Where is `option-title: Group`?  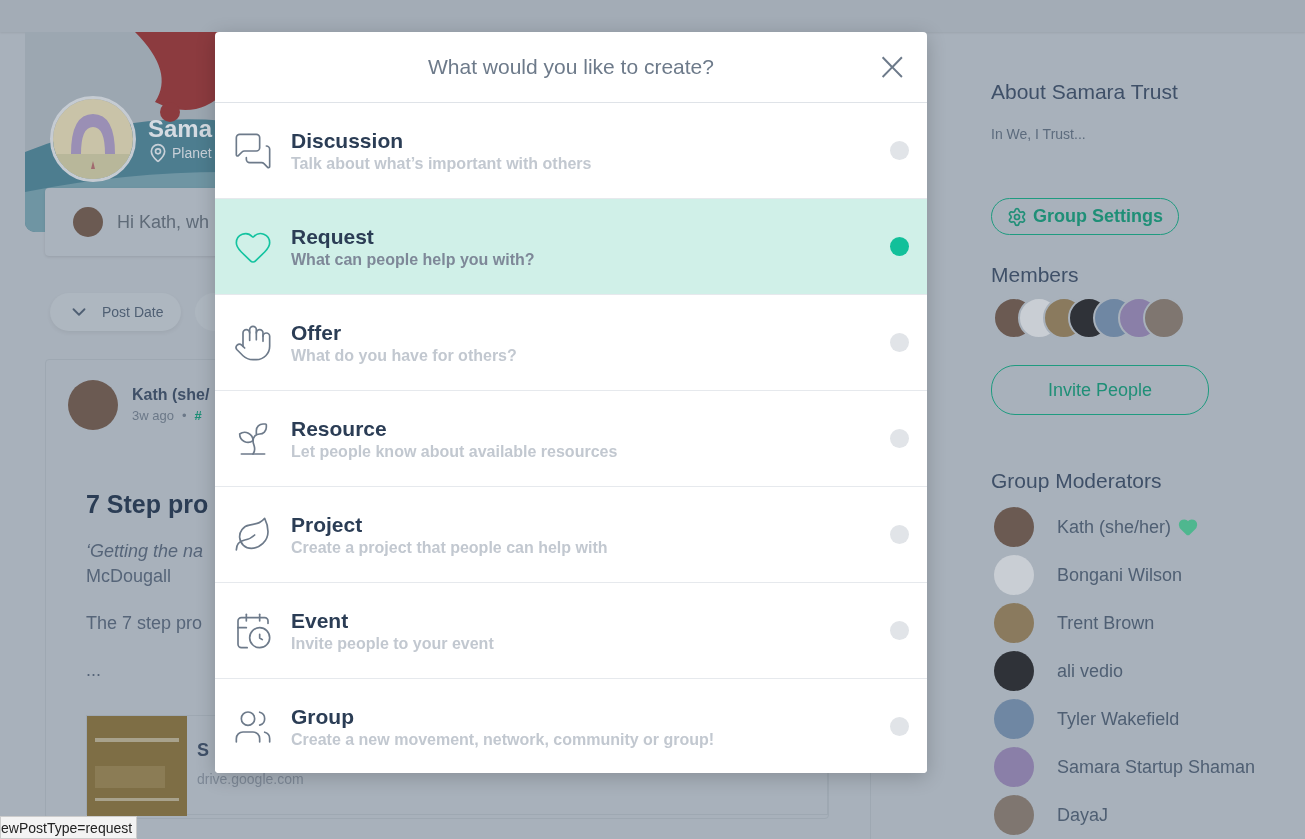 option-title: Group is located at coordinates (323, 716).